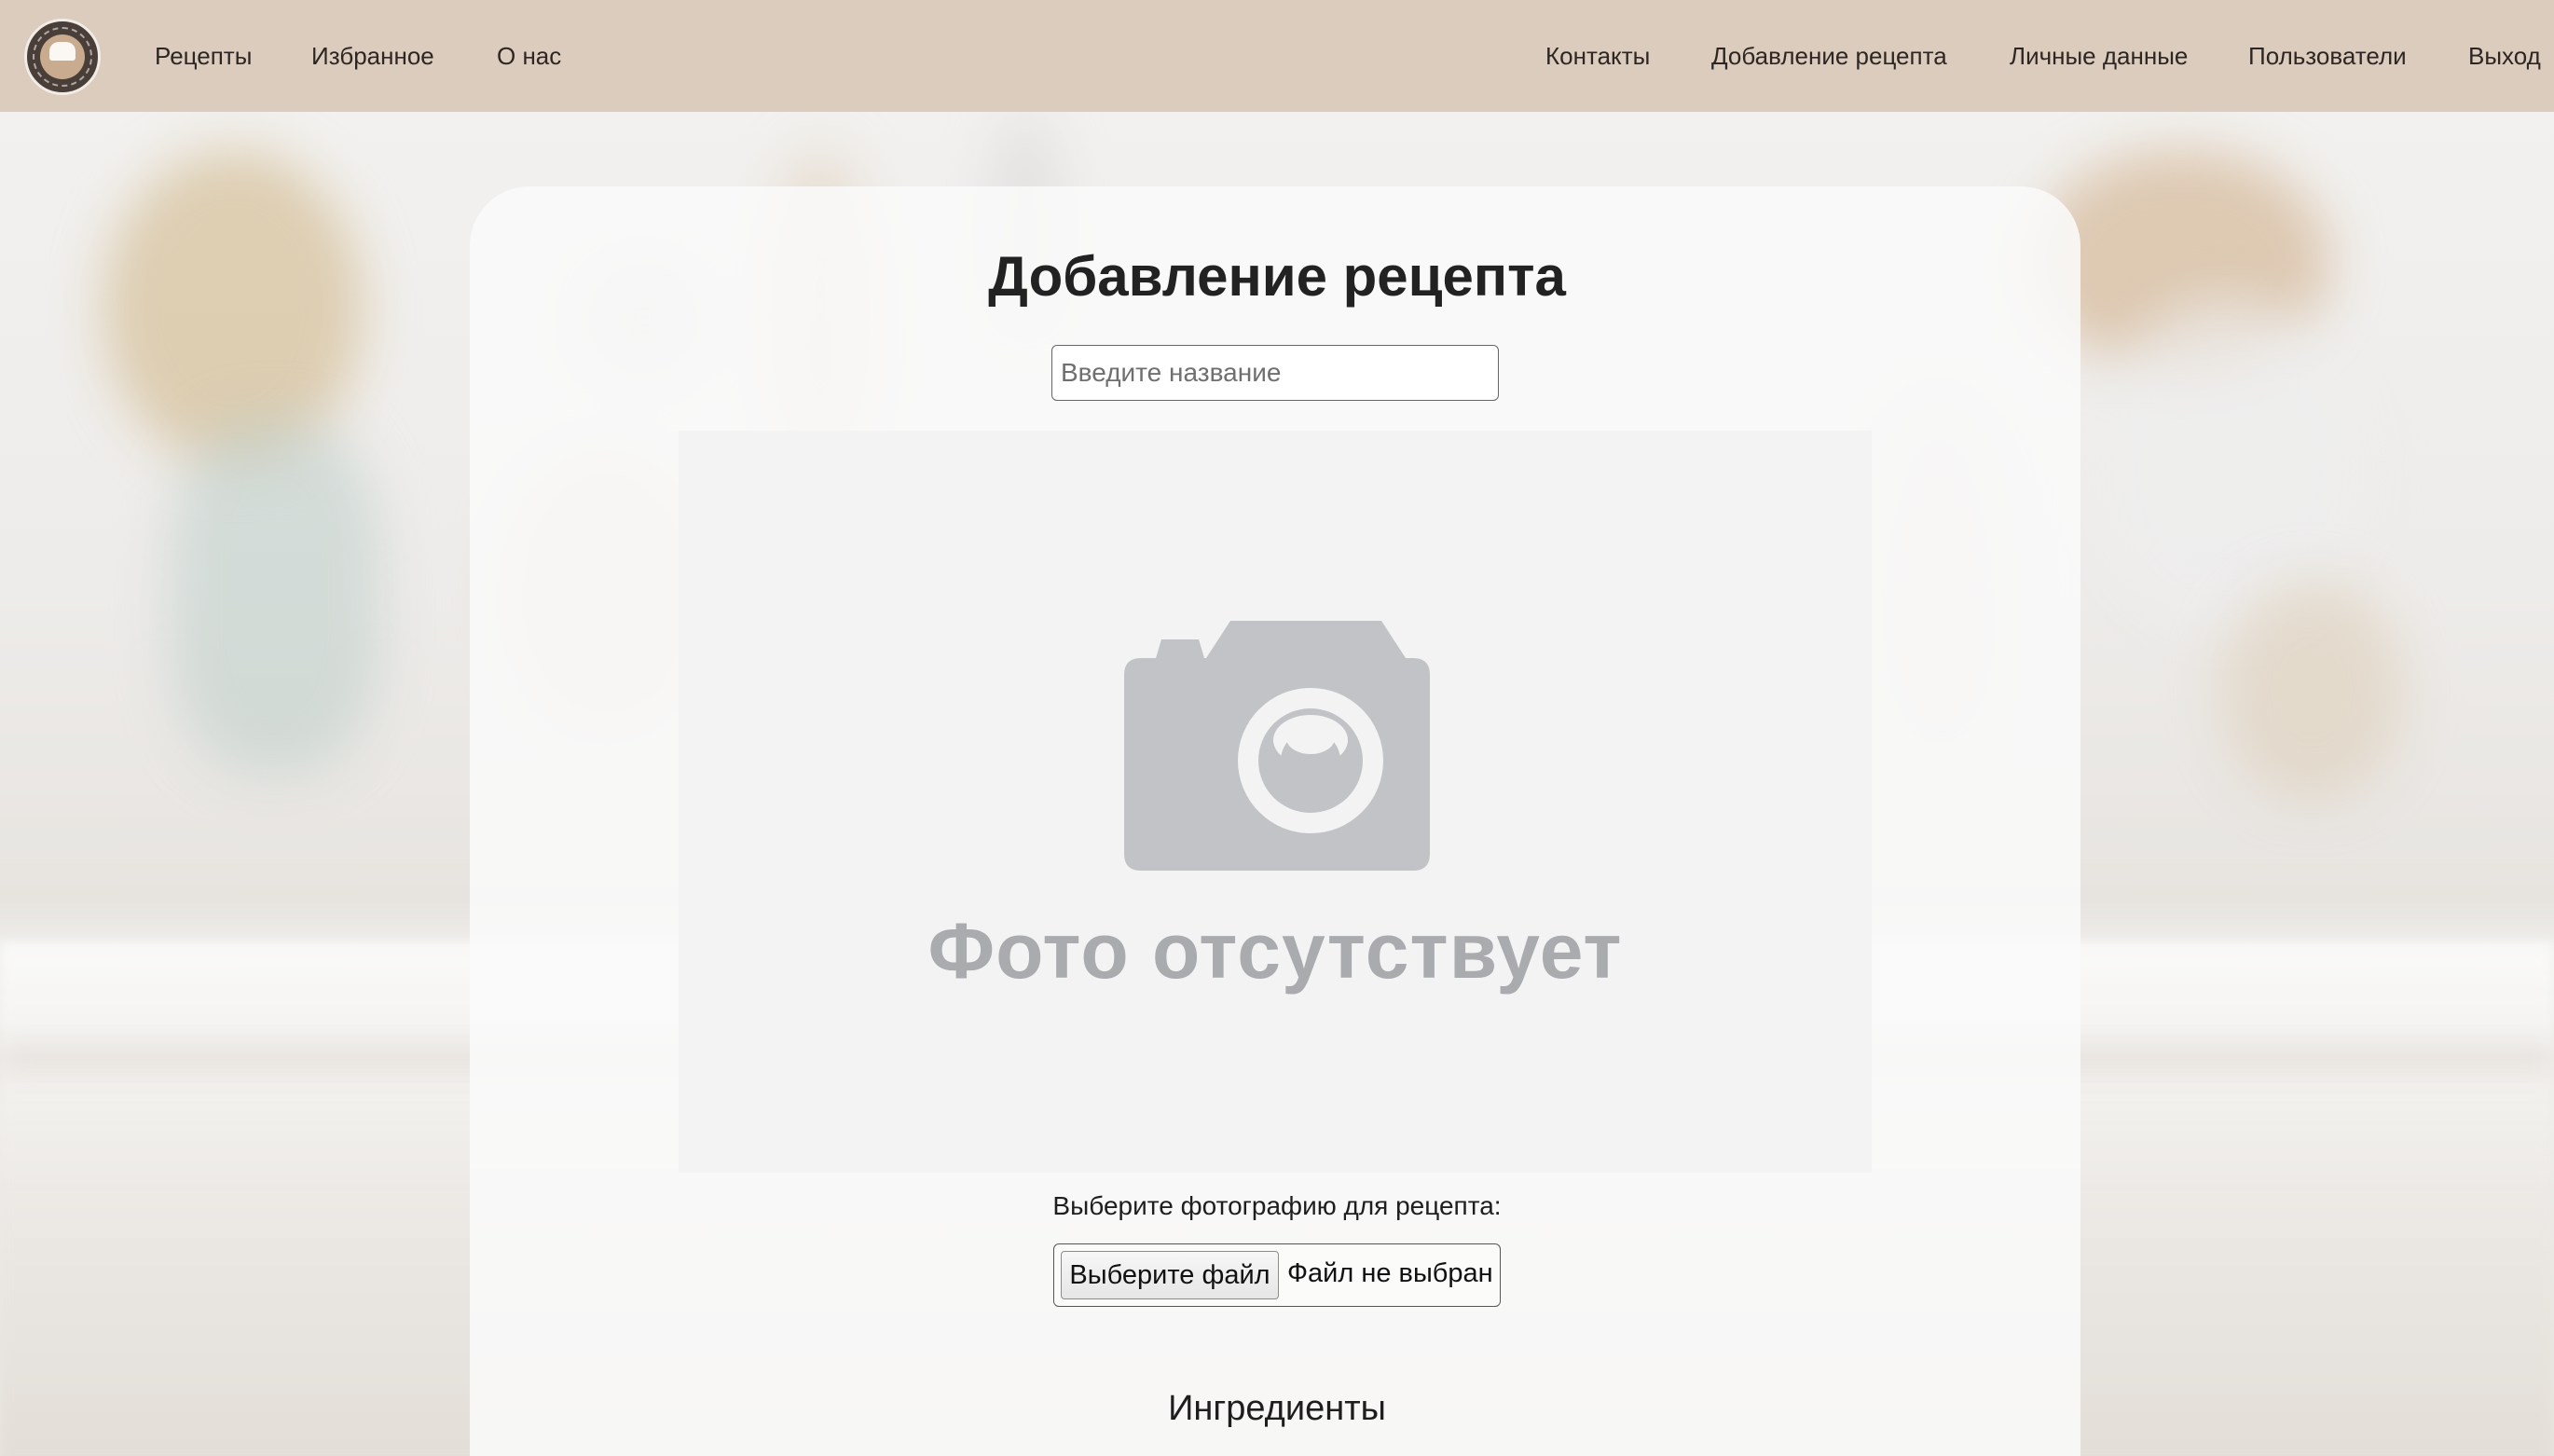 Image resolution: width=2554 pixels, height=1456 pixels. Describe the element at coordinates (203, 56) in the screenshot. I see `nav-link-recipes: Рецепты` at that location.